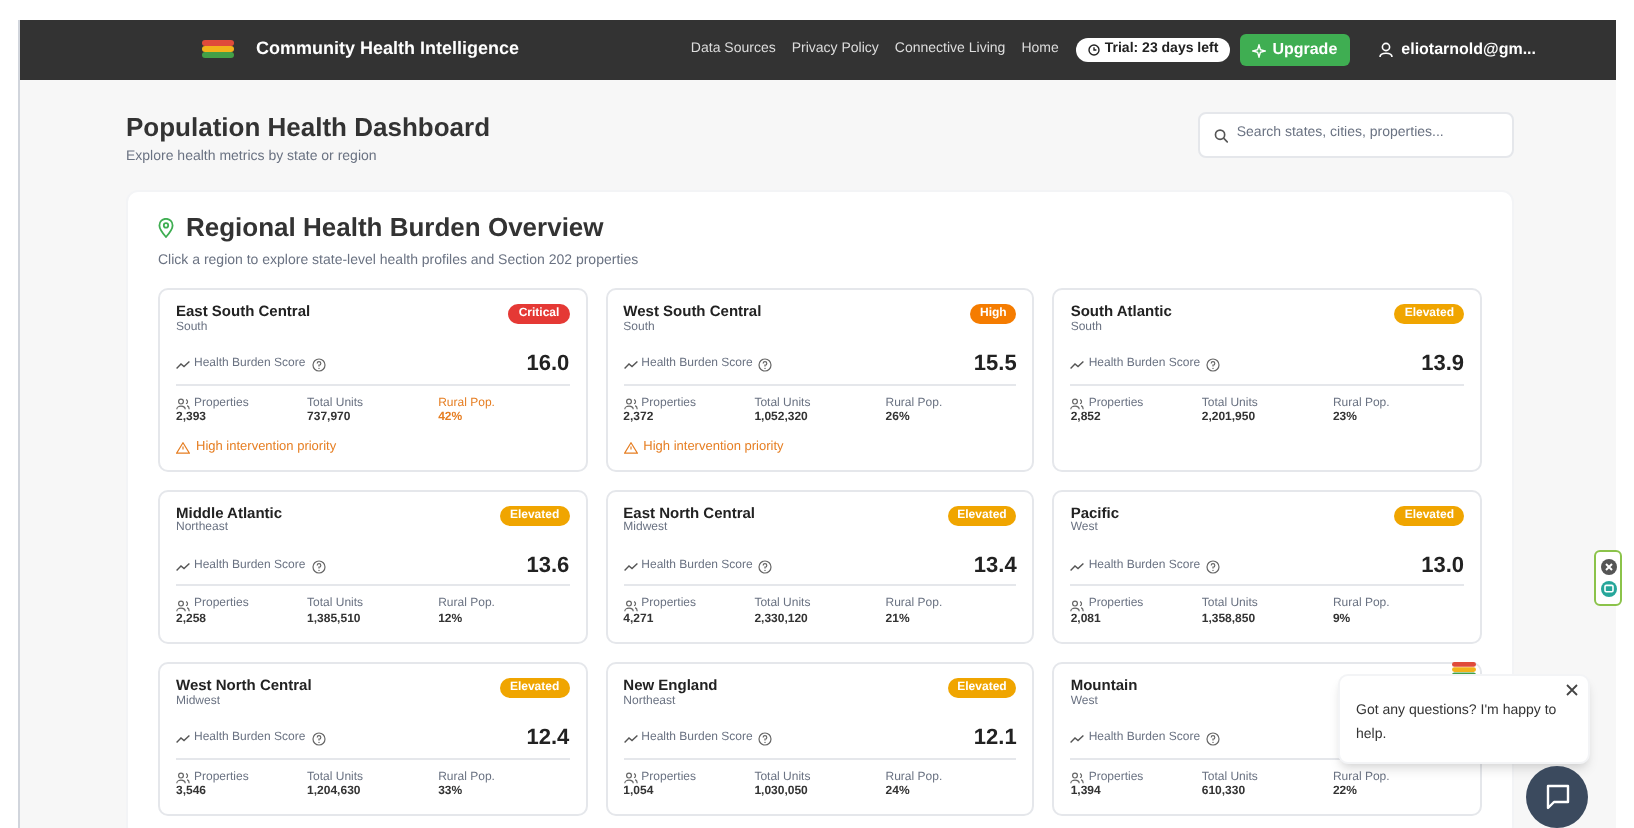 Image resolution: width=1634 pixels, height=828 pixels. I want to click on health-score: 13.9, so click(1442, 365).